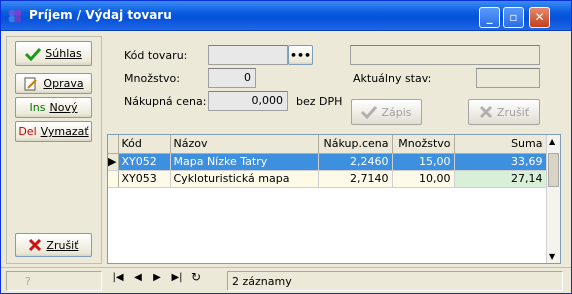 The height and width of the screenshot is (294, 572). Describe the element at coordinates (15, 16) in the screenshot. I see `app-icon` at that location.